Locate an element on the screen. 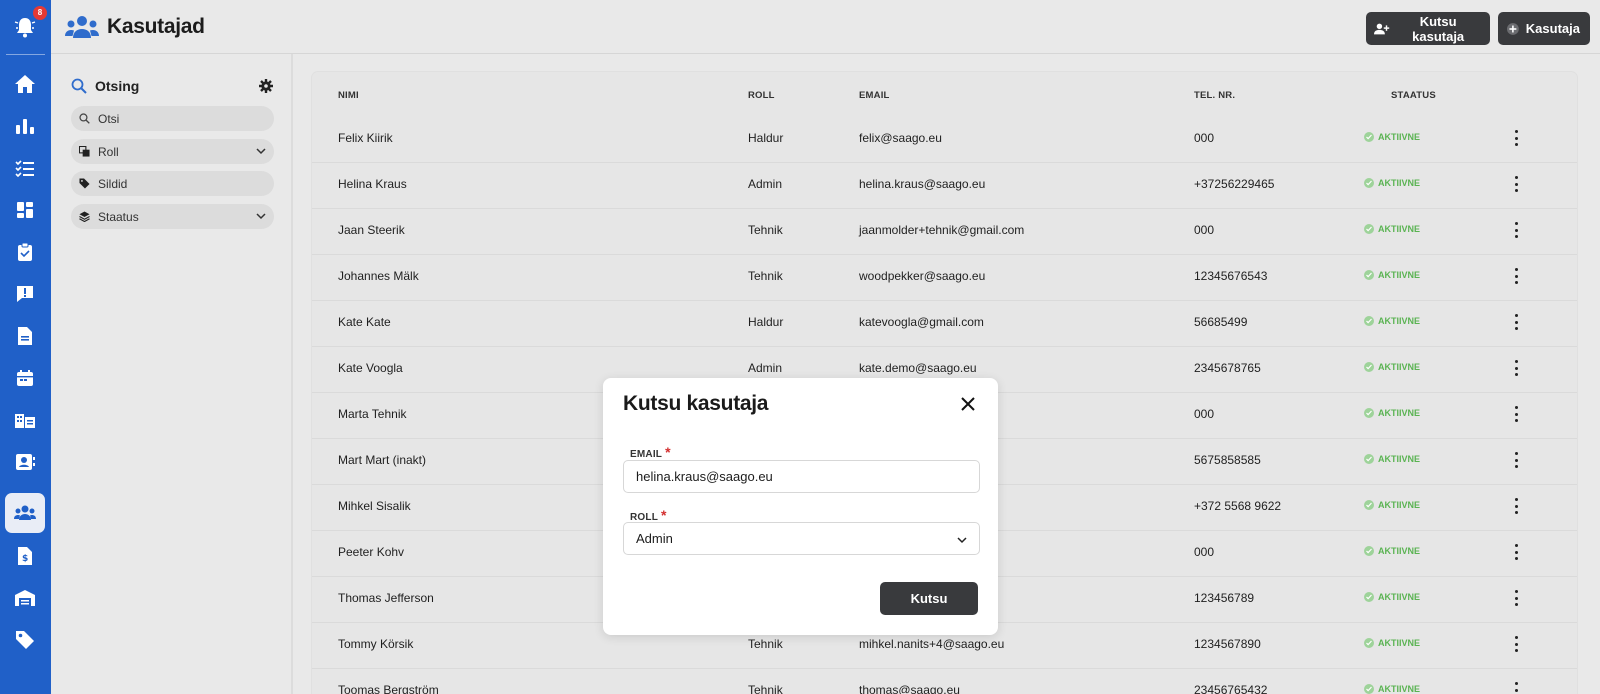  status-filter-label: Staatus is located at coordinates (118, 216).